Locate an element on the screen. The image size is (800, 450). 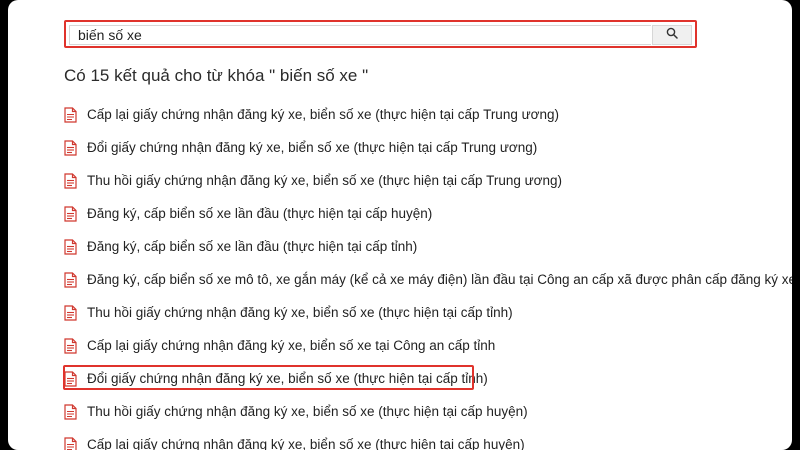
search-icon is located at coordinates (672, 35).